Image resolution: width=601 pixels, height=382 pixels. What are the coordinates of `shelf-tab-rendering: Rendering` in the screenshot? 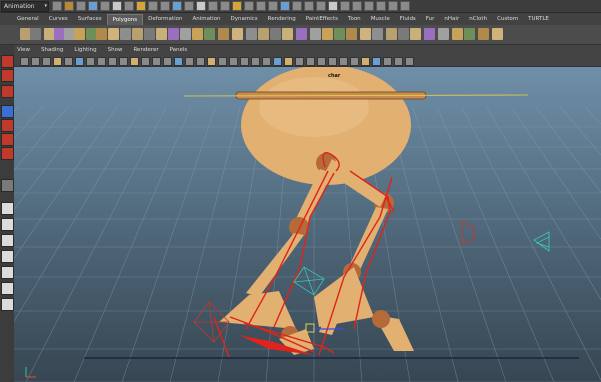 It's located at (282, 19).